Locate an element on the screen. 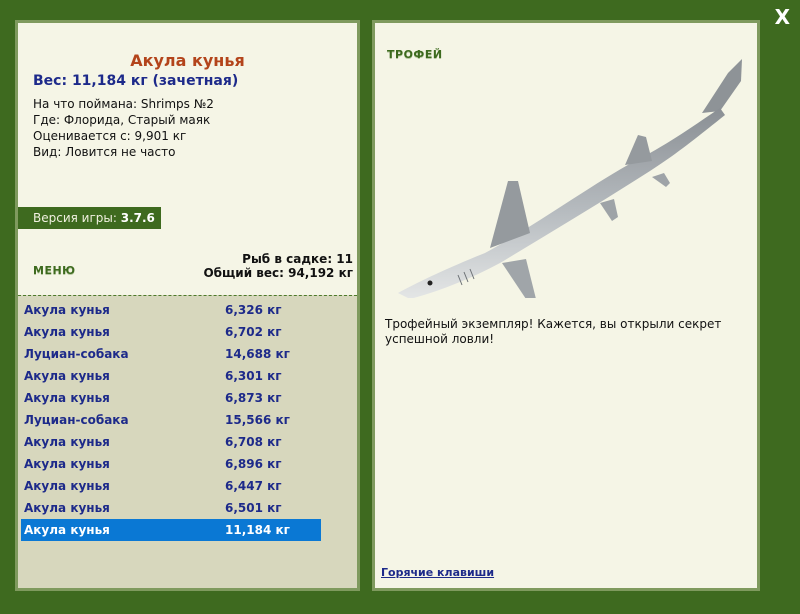  catch-row: Акула кунья 6,896 кг is located at coordinates (171, 464).